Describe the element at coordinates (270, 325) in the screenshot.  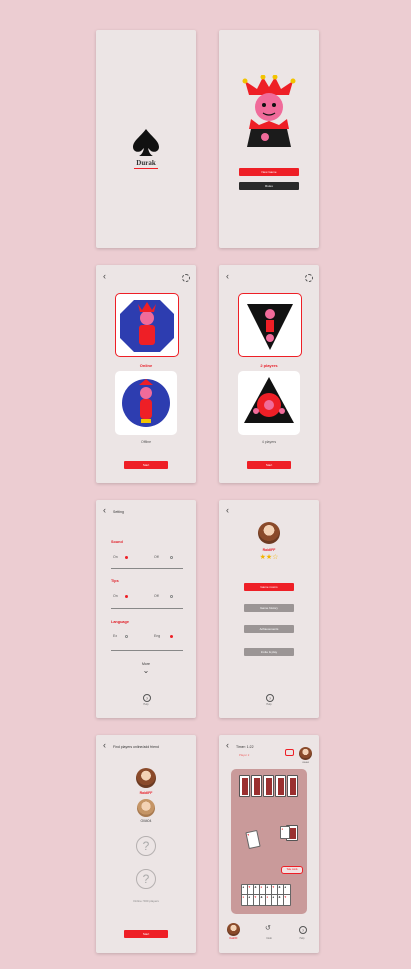
I see `two-players-card` at that location.